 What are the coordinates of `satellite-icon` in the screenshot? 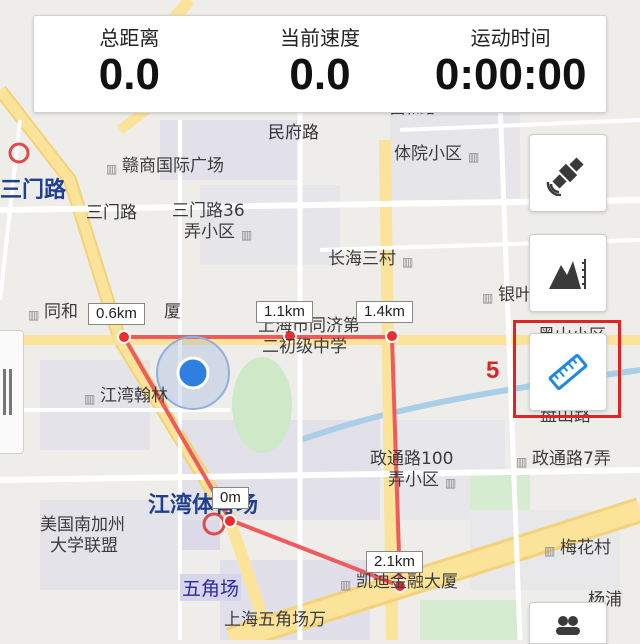 It's located at (565, 176).